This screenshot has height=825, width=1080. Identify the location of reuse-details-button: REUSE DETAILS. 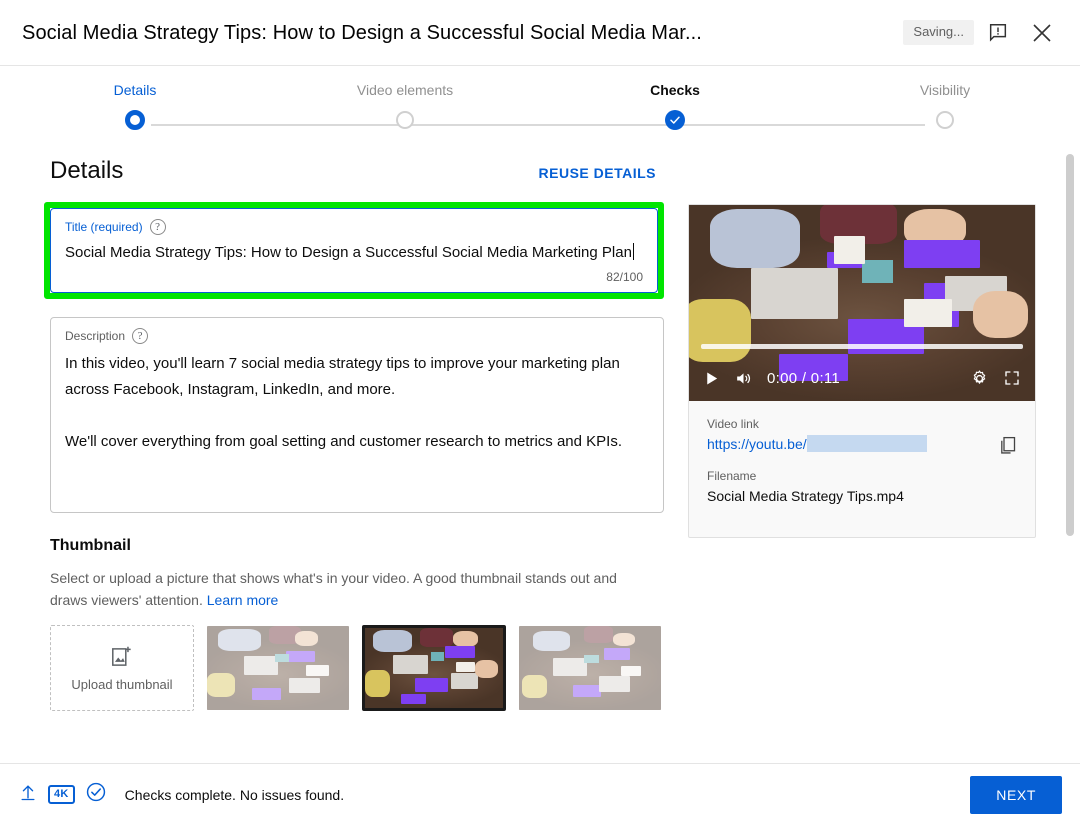
(597, 173).